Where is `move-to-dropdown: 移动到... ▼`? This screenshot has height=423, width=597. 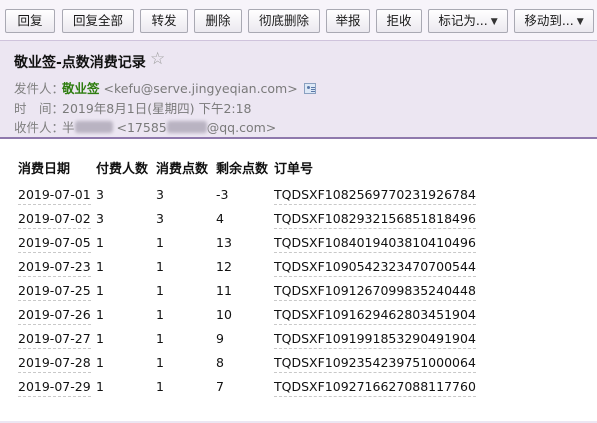 move-to-dropdown: 移动到... ▼ is located at coordinates (554, 21).